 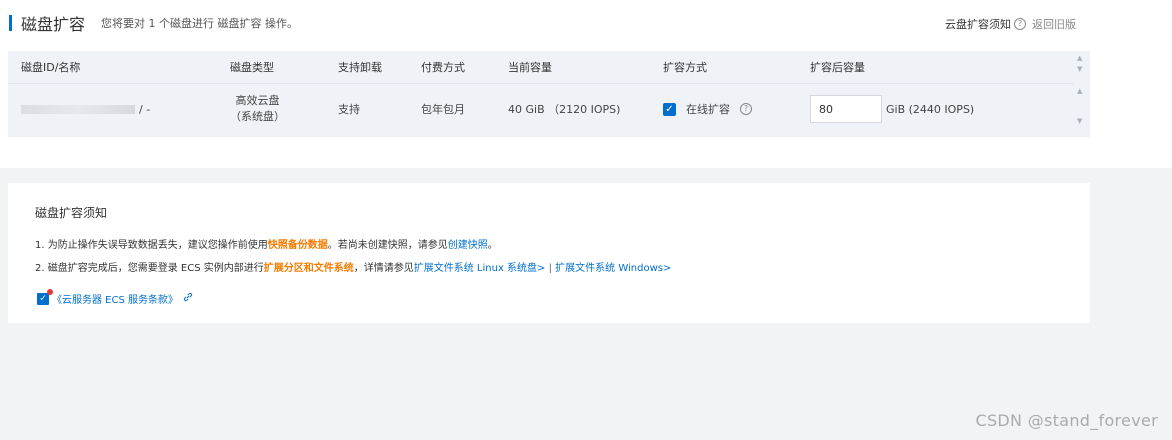 What do you see at coordinates (564, 109) in the screenshot?
I see `current-capacity-value: 40 GiB （2120 IOPS)` at bounding box center [564, 109].